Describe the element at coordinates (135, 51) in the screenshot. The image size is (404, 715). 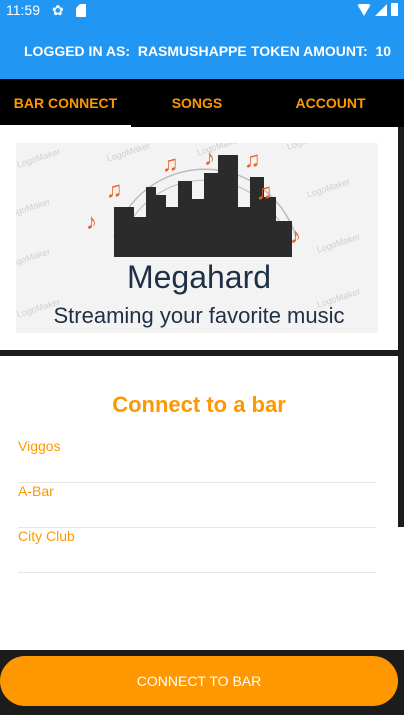
I see `logged-in-info: LOGGED IN AS: RASMUSHAPPE` at that location.